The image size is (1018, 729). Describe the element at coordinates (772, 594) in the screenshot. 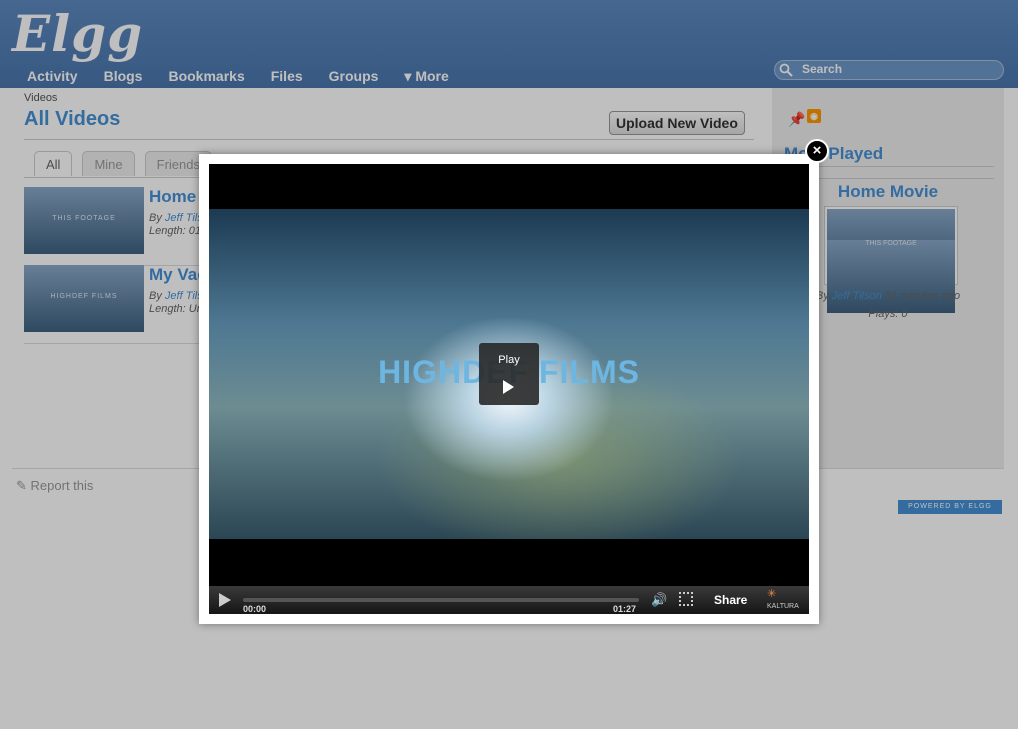

I see `kaltura-logo-icon: ✳` at that location.